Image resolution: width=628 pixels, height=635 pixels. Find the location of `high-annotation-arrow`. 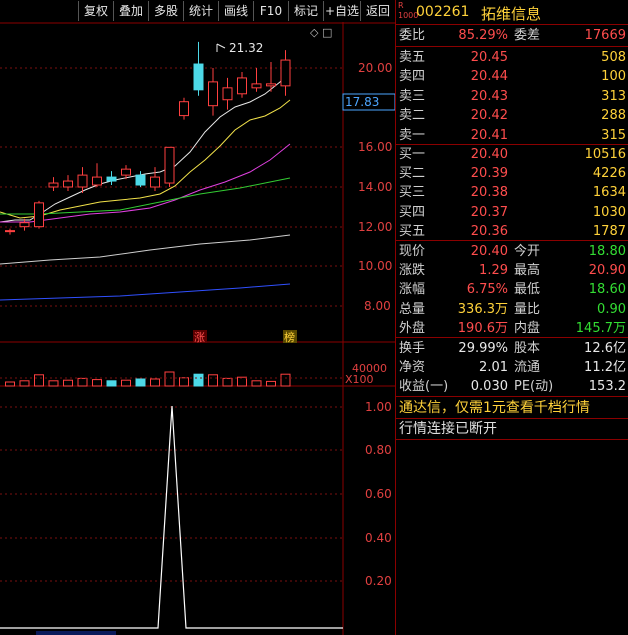

high-annotation-arrow is located at coordinates (221, 46).